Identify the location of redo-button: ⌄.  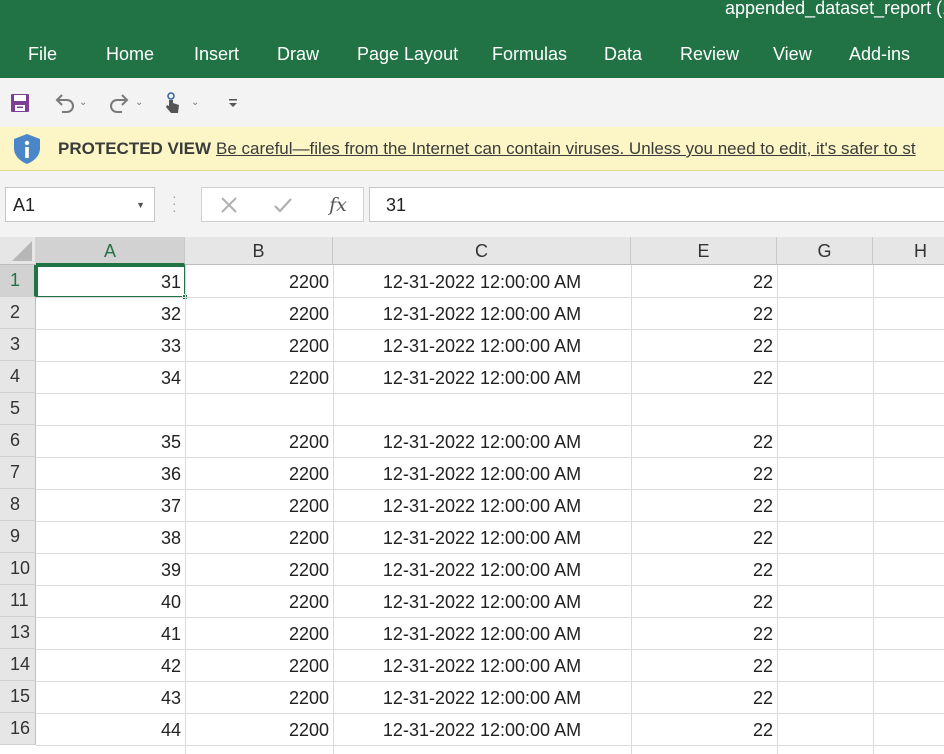
(125, 102).